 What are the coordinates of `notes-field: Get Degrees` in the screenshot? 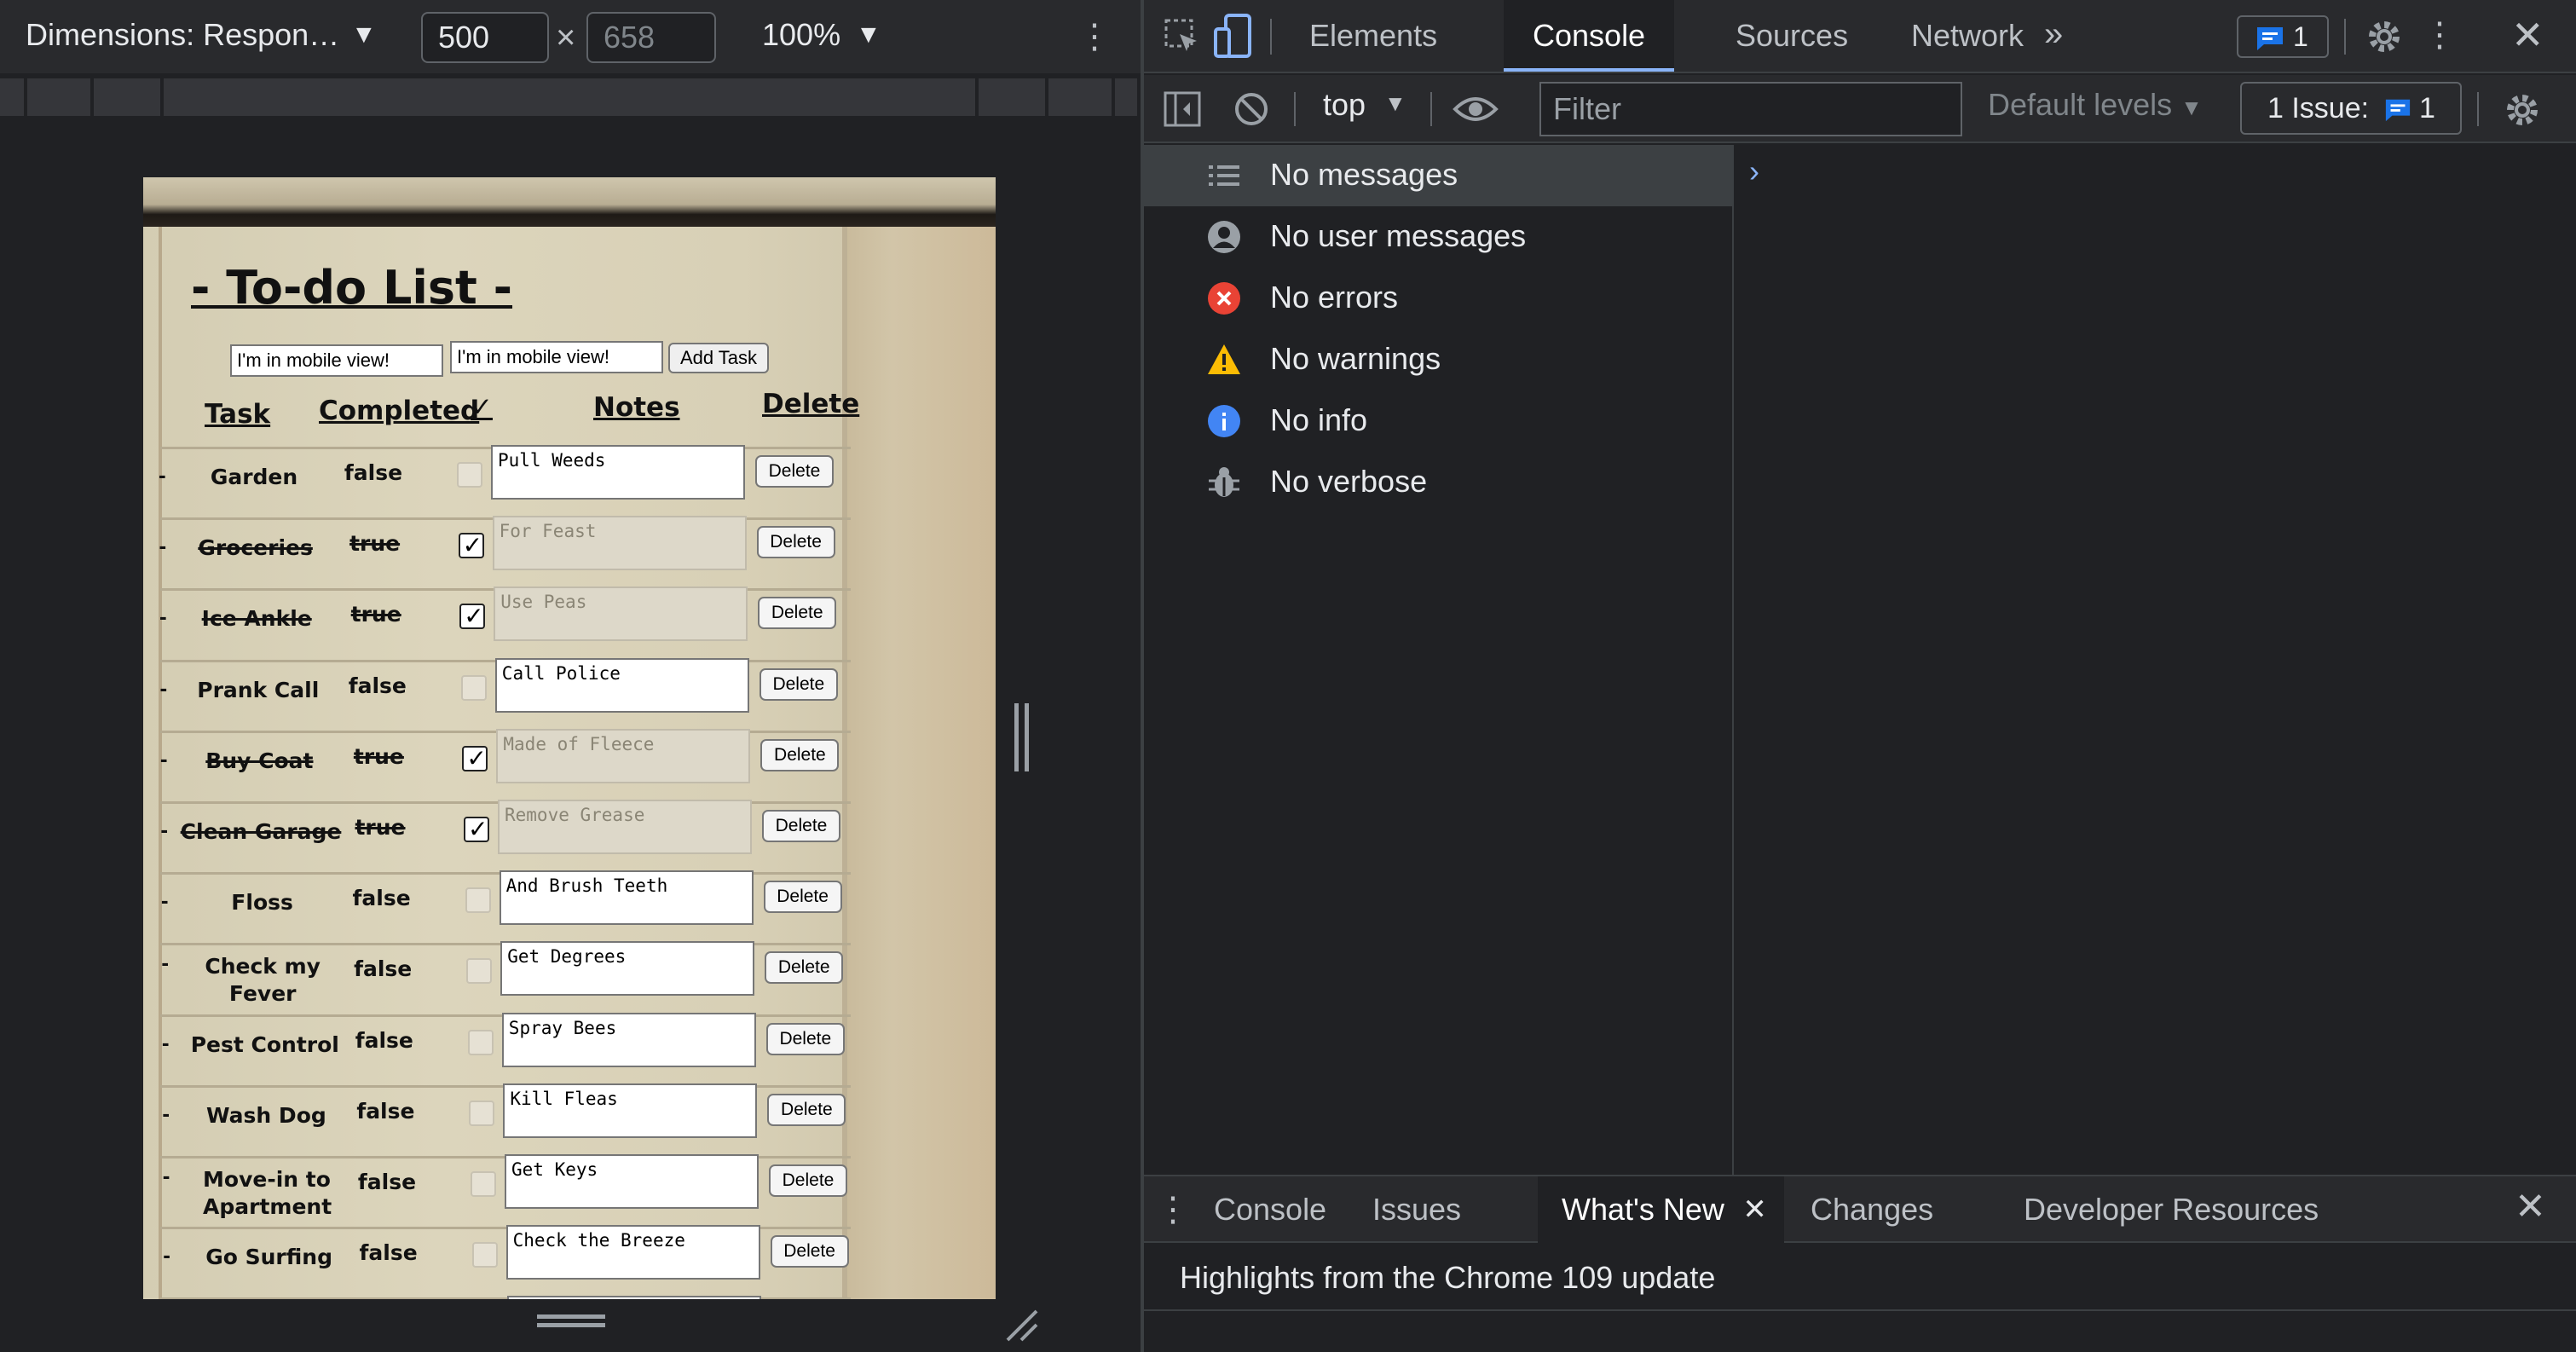 It's located at (627, 969).